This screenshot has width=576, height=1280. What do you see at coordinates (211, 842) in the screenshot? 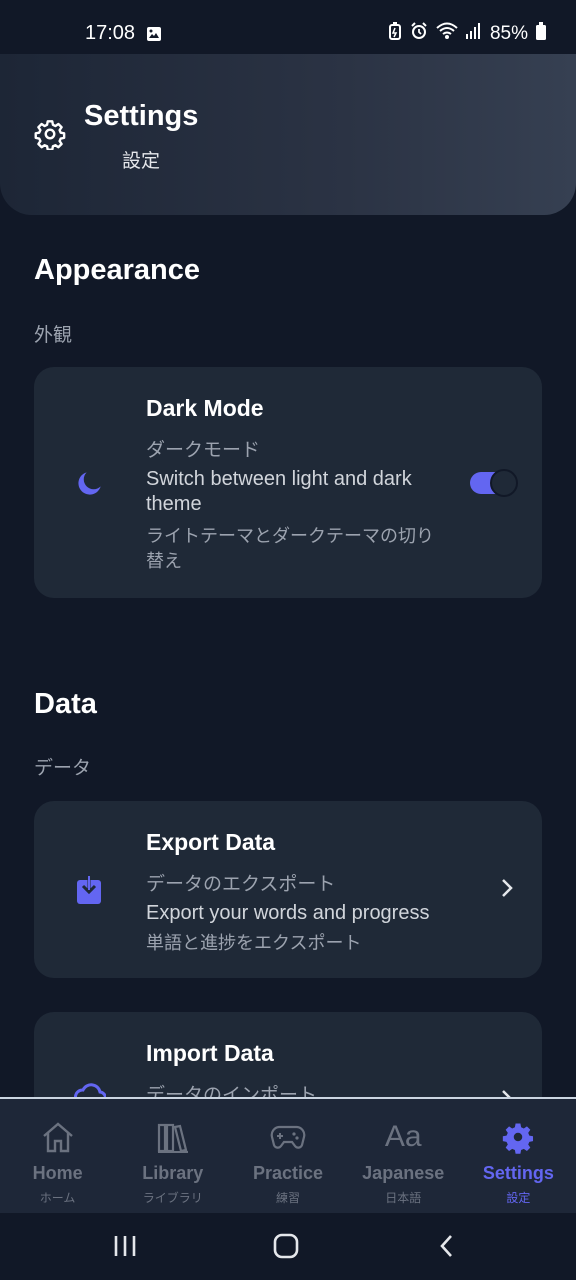
I see `export-data-title: Export Data` at bounding box center [211, 842].